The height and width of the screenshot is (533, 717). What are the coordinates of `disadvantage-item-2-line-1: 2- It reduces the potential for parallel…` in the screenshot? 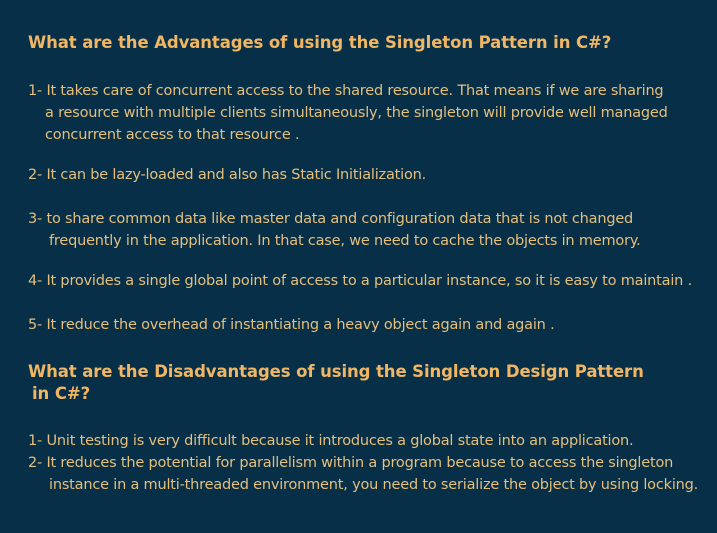 It's located at (351, 463).